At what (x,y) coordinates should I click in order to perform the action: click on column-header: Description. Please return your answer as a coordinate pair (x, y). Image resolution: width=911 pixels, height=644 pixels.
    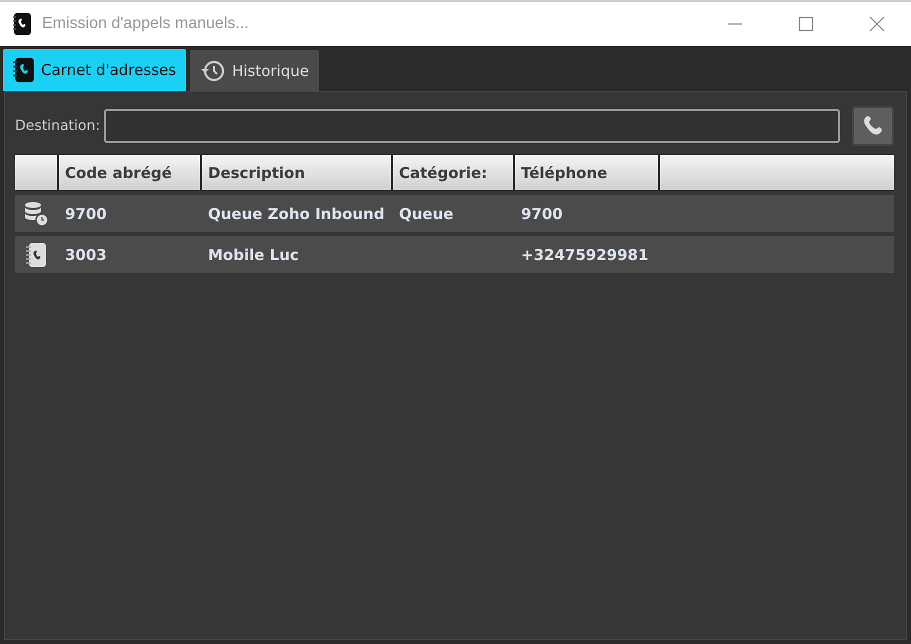
    Looking at the image, I should click on (296, 172).